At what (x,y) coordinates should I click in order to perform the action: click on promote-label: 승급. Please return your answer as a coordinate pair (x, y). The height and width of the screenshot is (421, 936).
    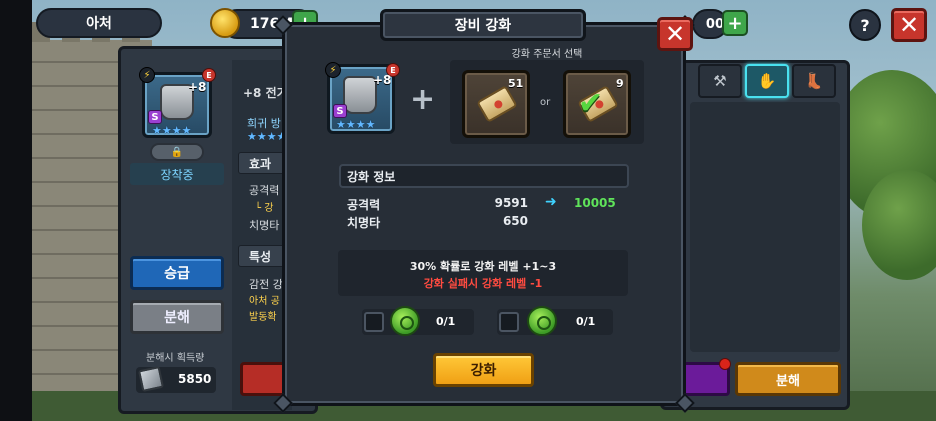
    Looking at the image, I should click on (177, 274).